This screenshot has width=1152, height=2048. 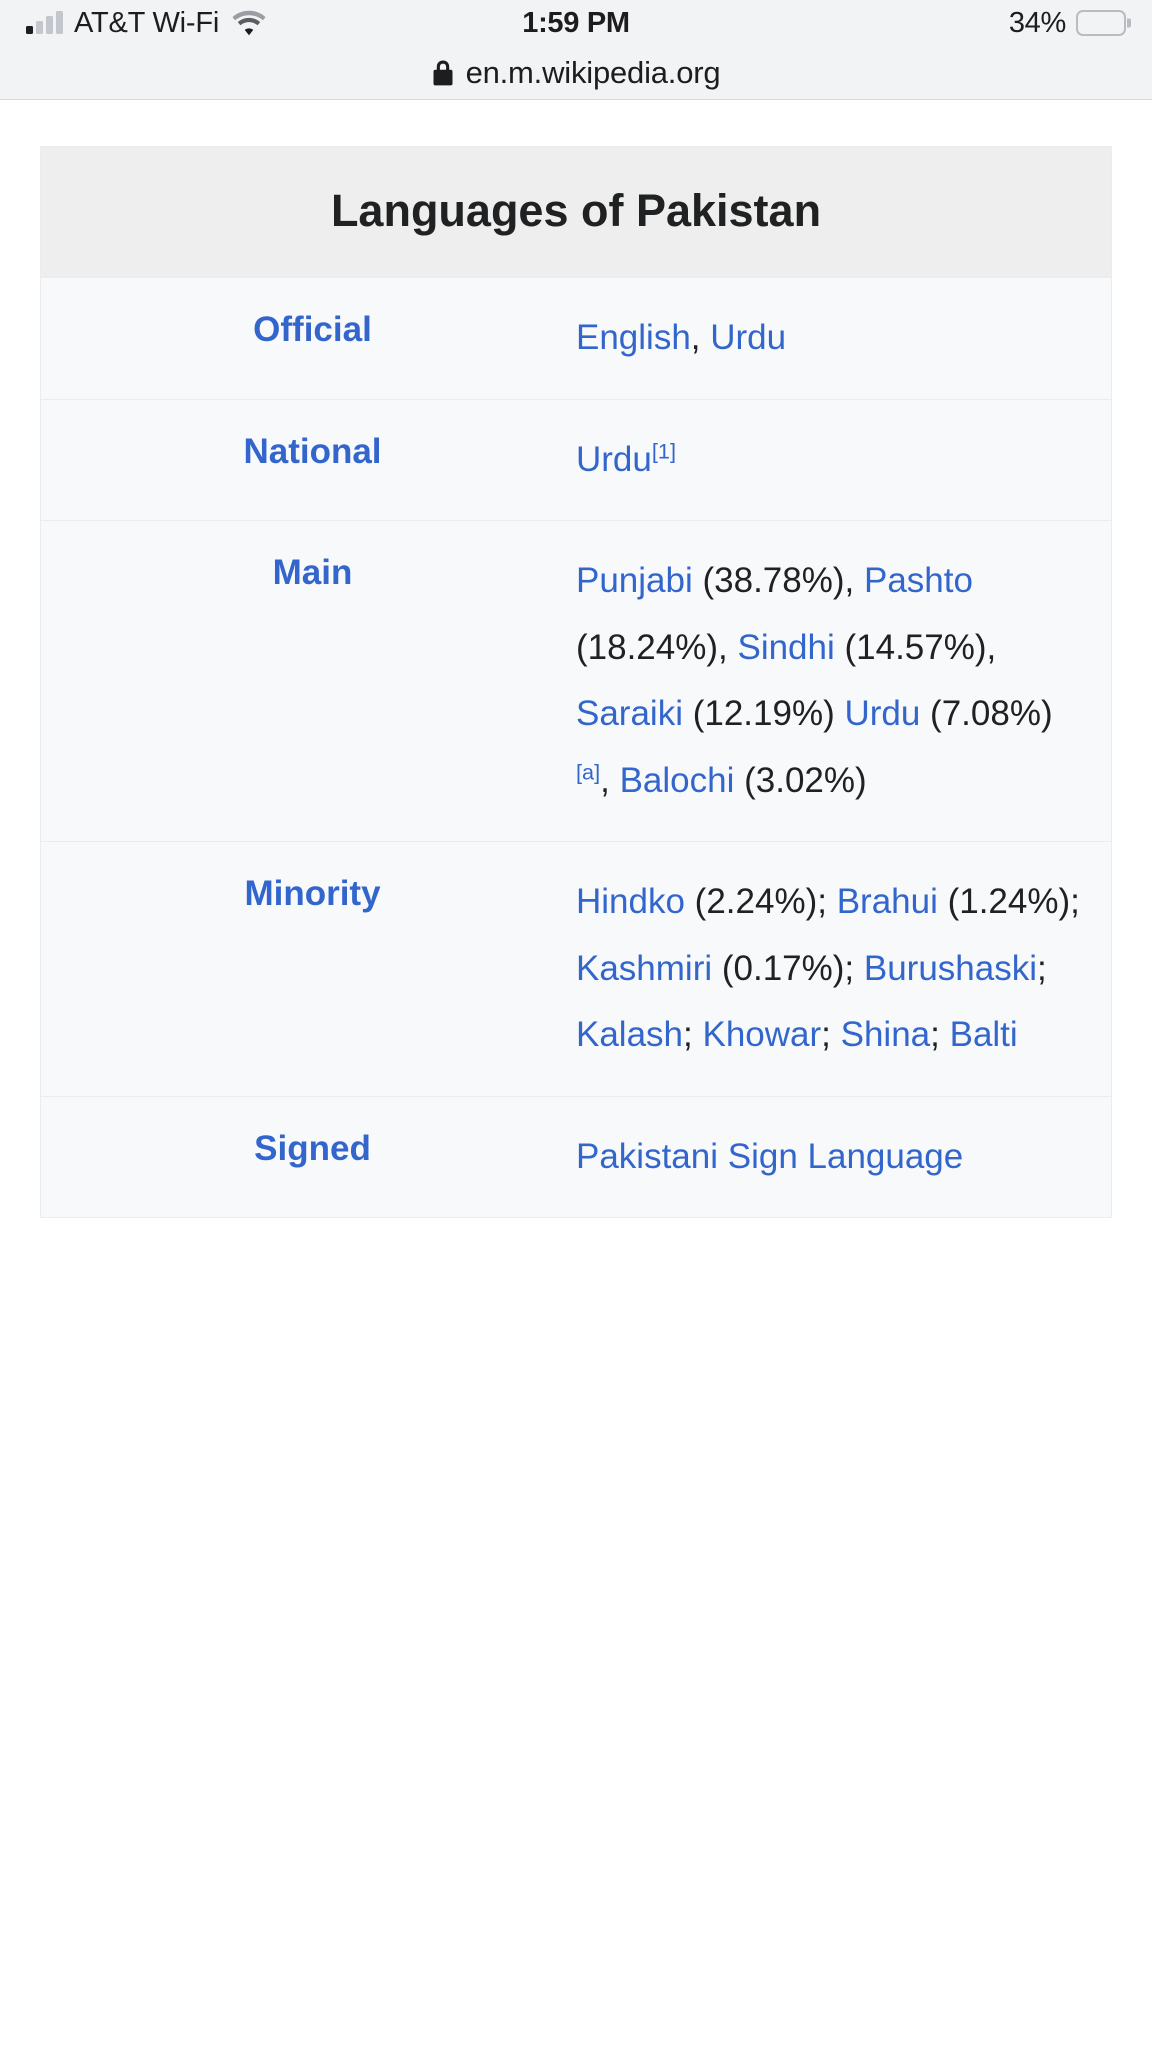 What do you see at coordinates (918, 580) in the screenshot?
I see `language-link: Pashto` at bounding box center [918, 580].